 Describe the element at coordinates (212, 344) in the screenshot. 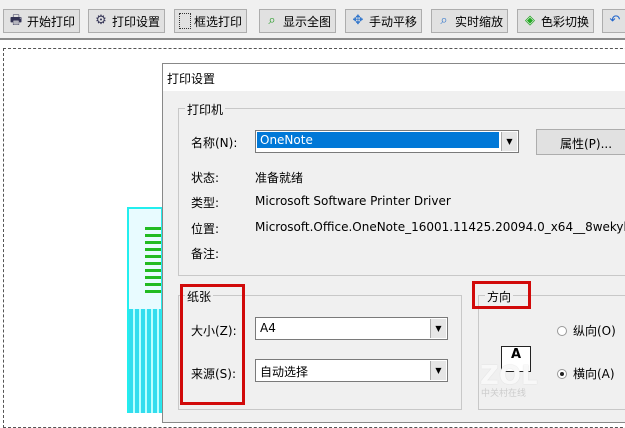

I see `highlight-box-paper` at that location.